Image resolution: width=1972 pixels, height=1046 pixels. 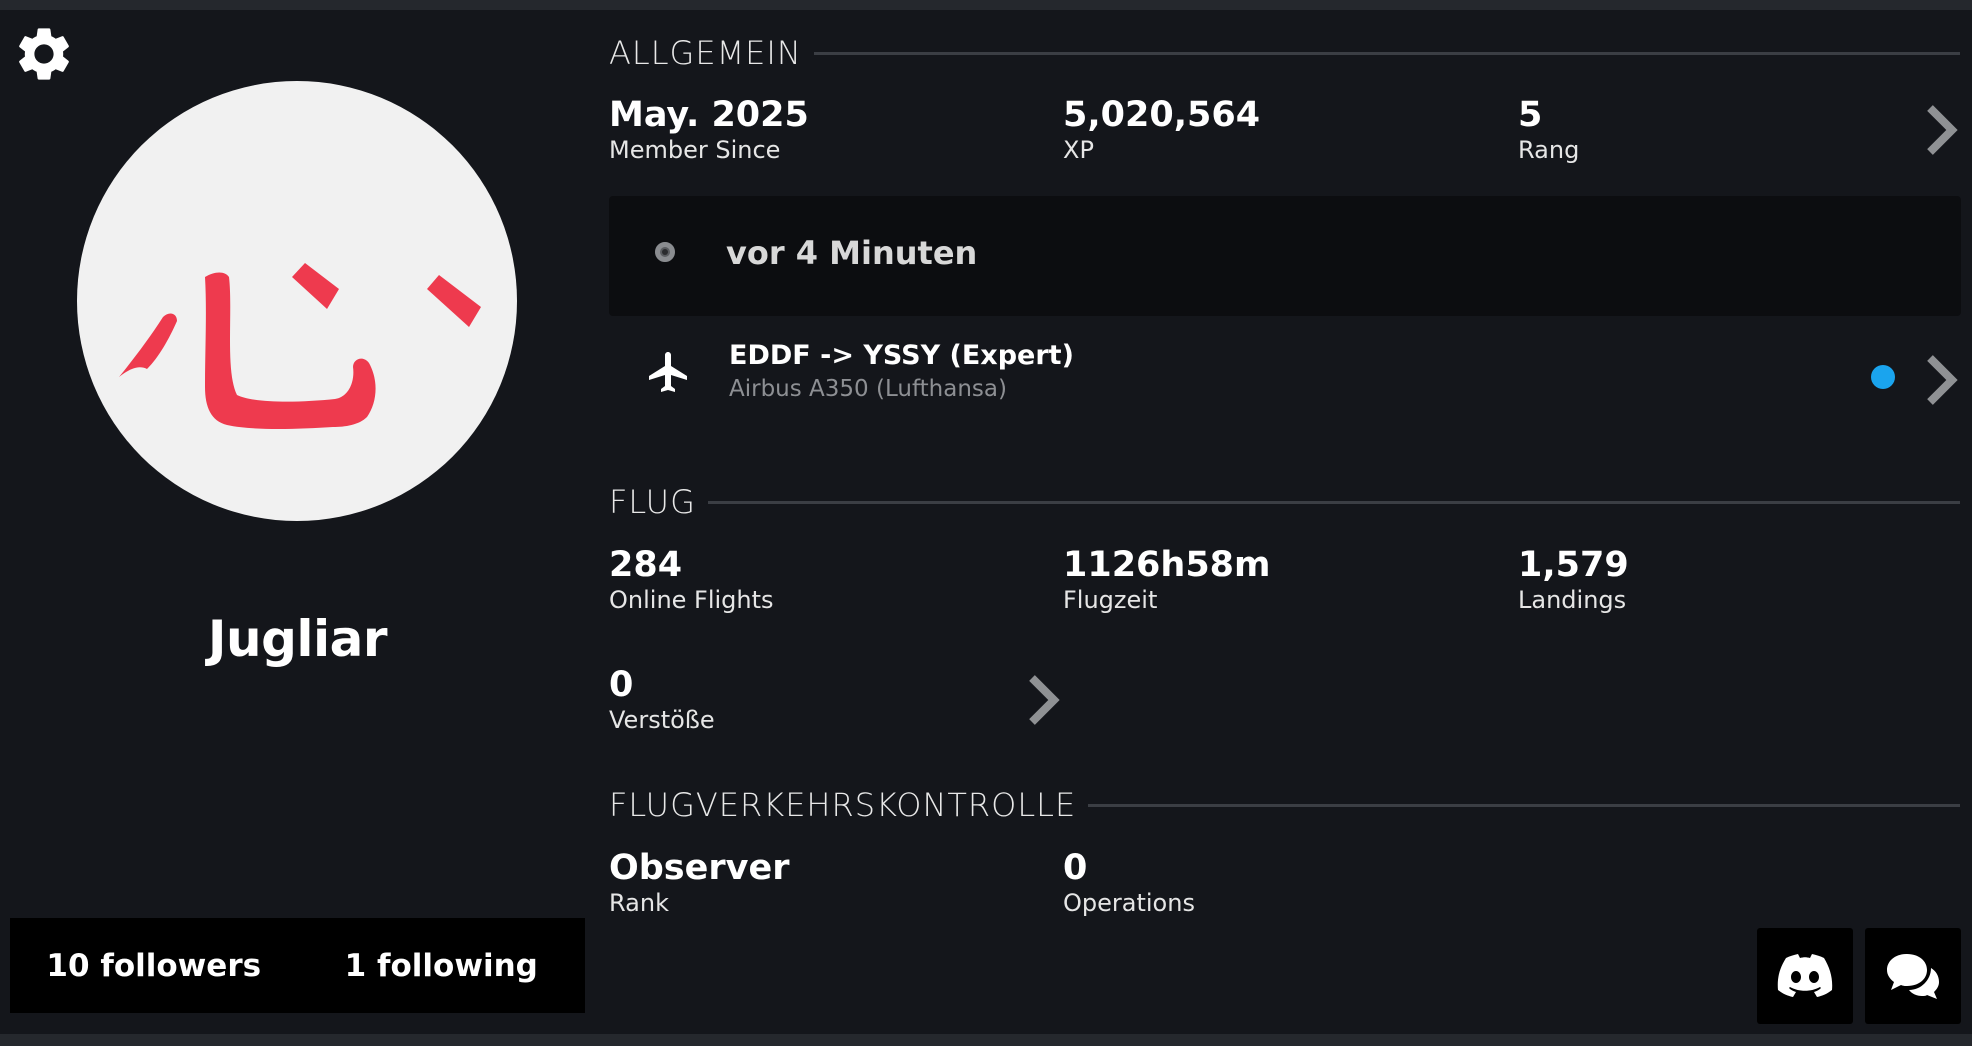 What do you see at coordinates (1129, 903) in the screenshot?
I see `operations-label: Operations` at bounding box center [1129, 903].